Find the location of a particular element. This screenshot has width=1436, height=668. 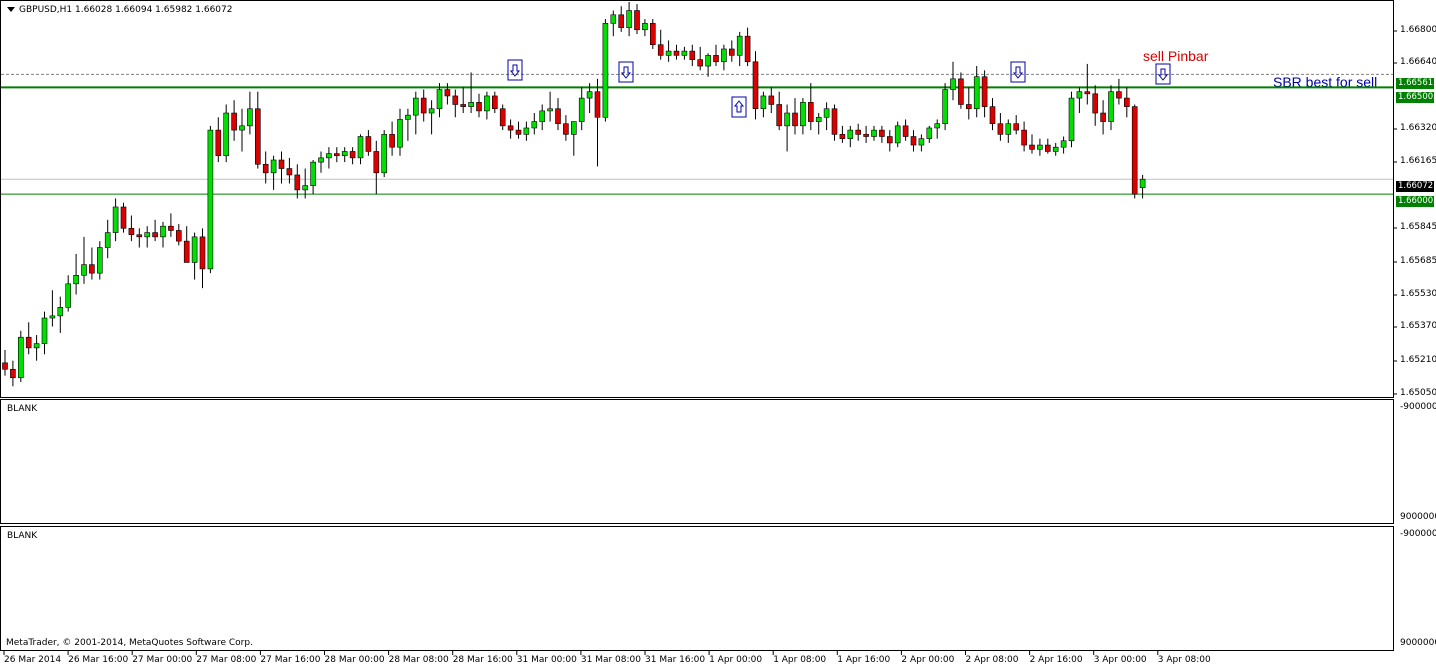

time-axis-label: 2 Apr 16:00 is located at coordinates (1056, 660).